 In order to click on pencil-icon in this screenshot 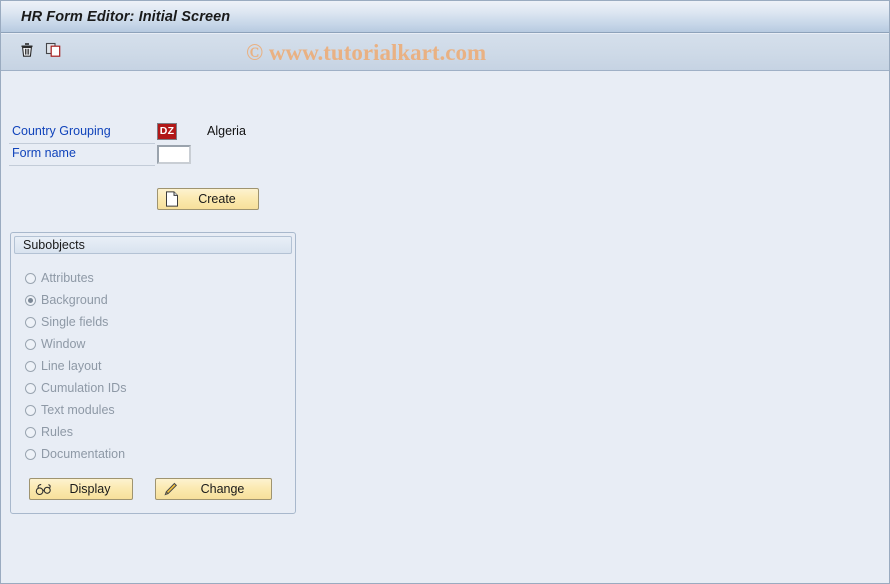, I will do `click(170, 489)`.